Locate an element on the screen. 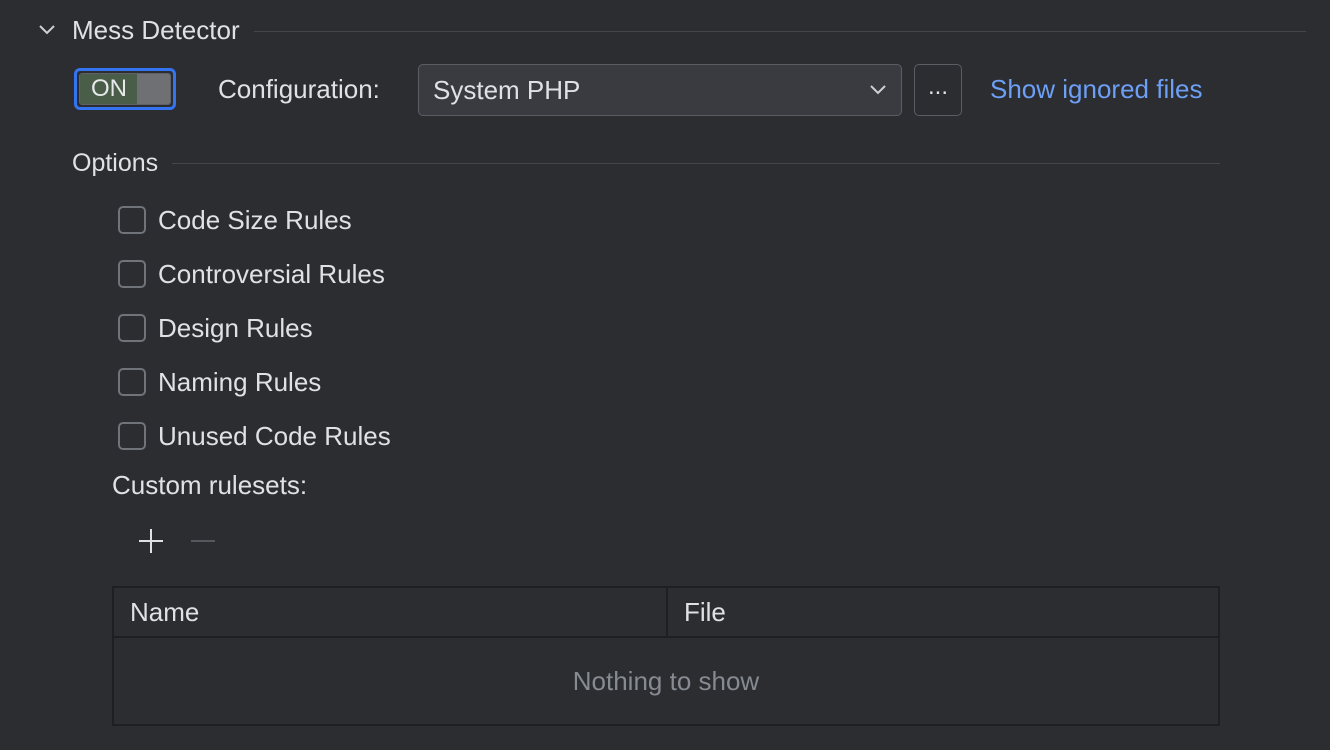  checkbox-row-controversial: Controversial Rules is located at coordinates (251, 274).